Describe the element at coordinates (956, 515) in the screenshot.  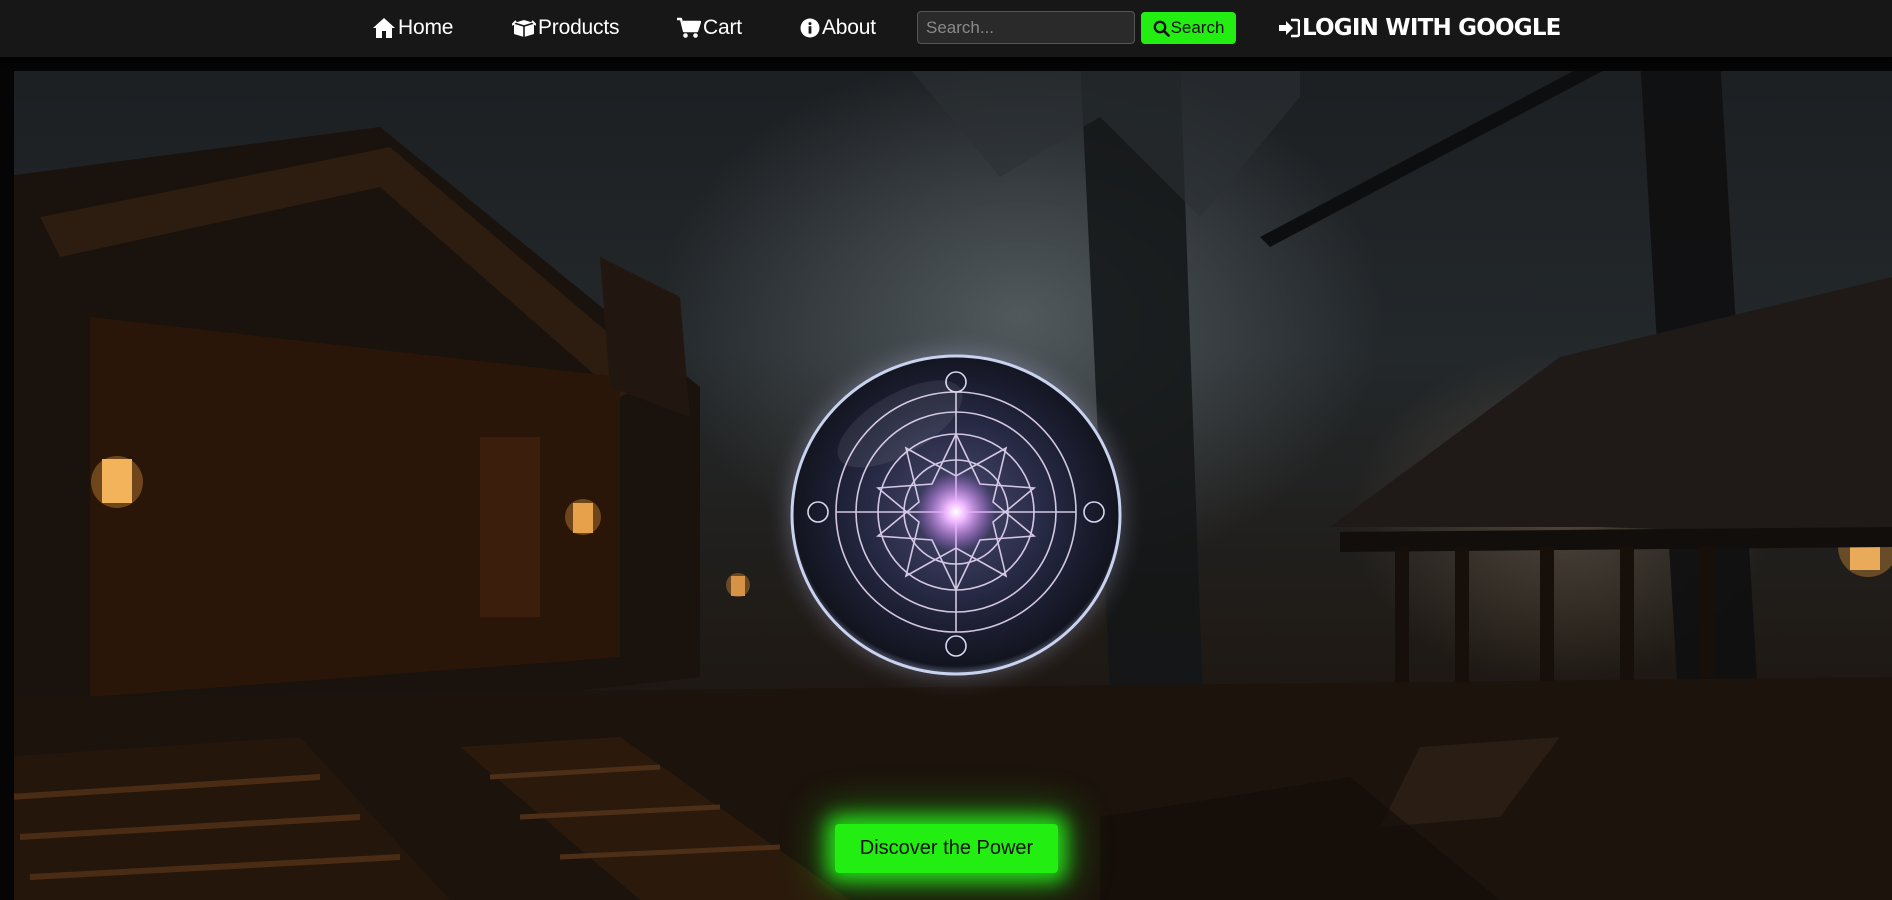
I see `crystal-orb-image` at that location.